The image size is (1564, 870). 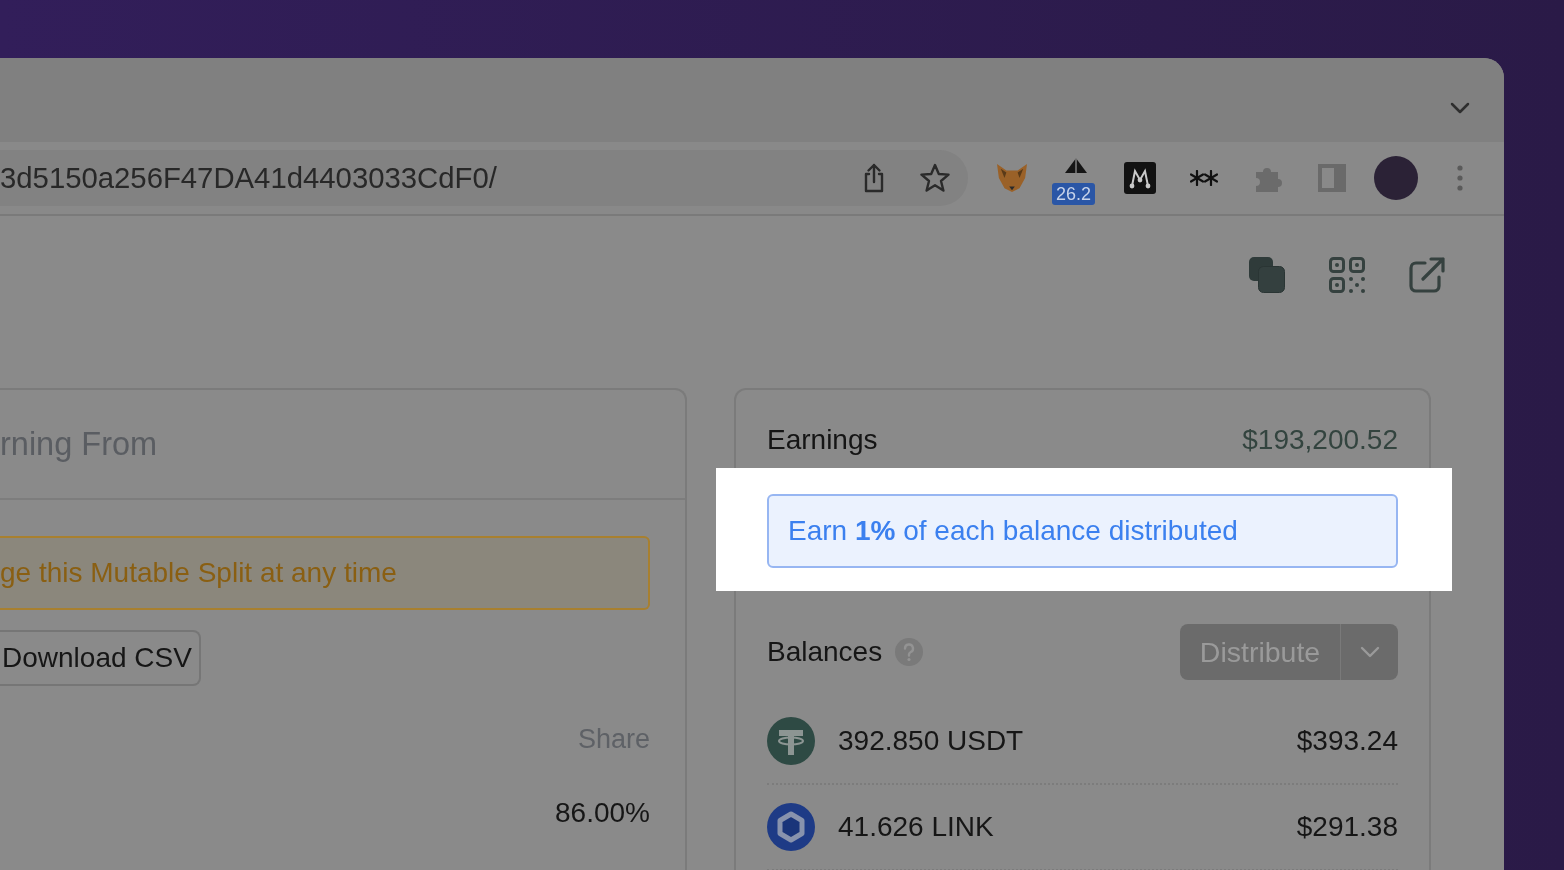 What do you see at coordinates (1082, 531) in the screenshot?
I see `earn-banner: Earn 1% of each balance distributed` at bounding box center [1082, 531].